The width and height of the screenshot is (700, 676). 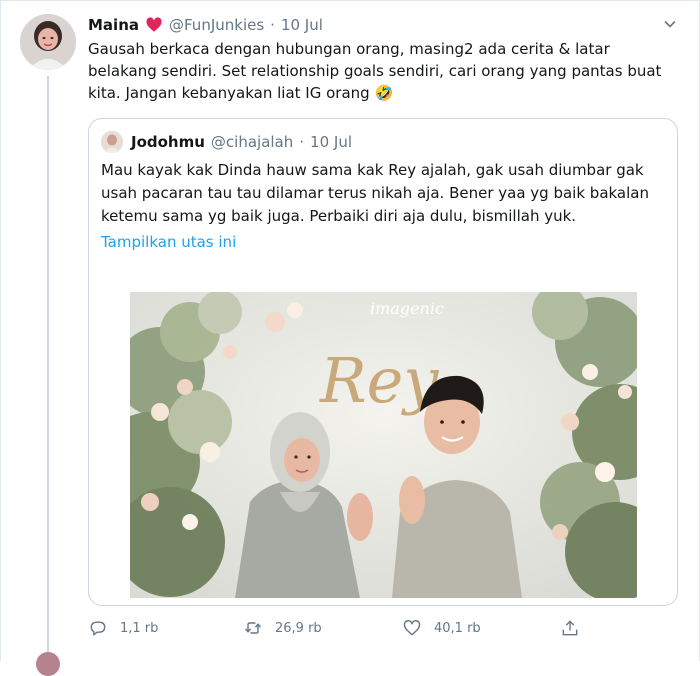 I want to click on quoted-avatar-image, so click(x=112, y=142).